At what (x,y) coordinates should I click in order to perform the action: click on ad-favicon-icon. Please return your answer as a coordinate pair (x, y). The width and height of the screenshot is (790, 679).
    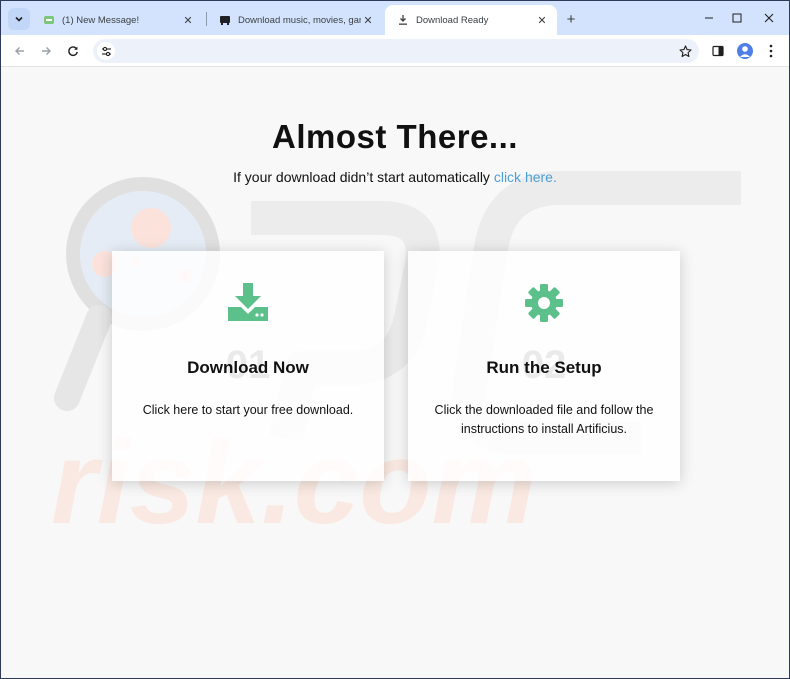
    Looking at the image, I should click on (49, 20).